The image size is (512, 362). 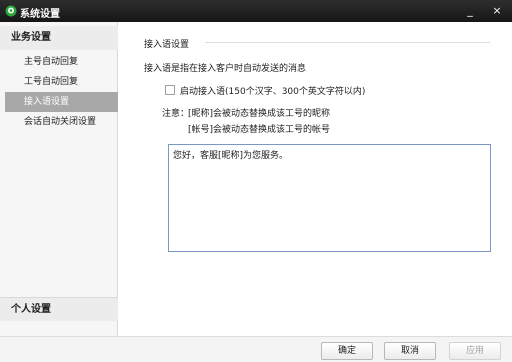 I want to click on chat-bubble-icon, so click(x=11, y=11).